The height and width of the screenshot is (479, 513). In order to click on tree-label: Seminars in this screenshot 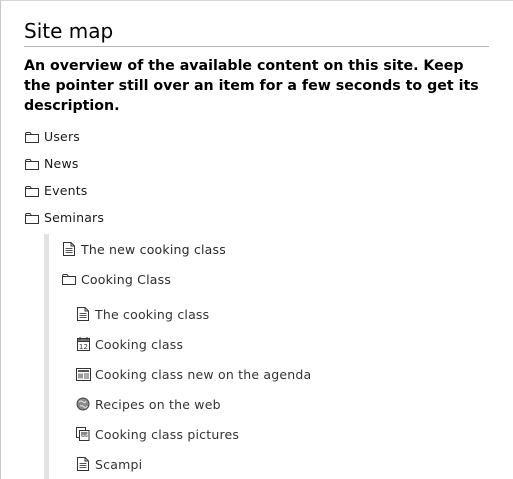, I will do `click(74, 217)`.